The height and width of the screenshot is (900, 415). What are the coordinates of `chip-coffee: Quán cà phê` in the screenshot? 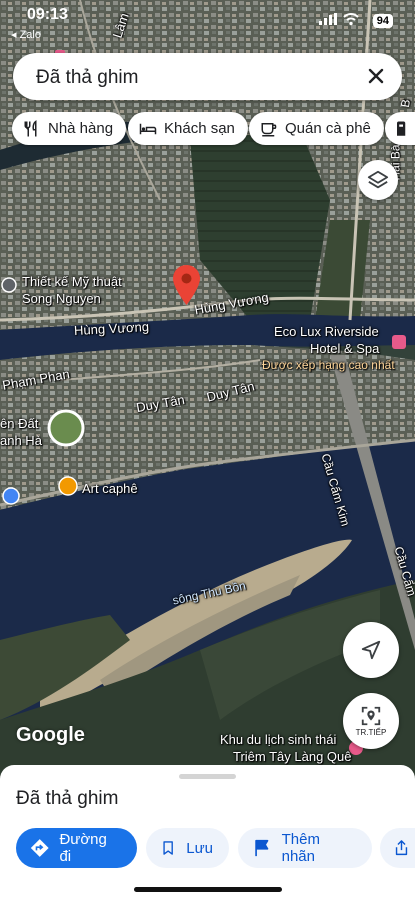 It's located at (316, 128).